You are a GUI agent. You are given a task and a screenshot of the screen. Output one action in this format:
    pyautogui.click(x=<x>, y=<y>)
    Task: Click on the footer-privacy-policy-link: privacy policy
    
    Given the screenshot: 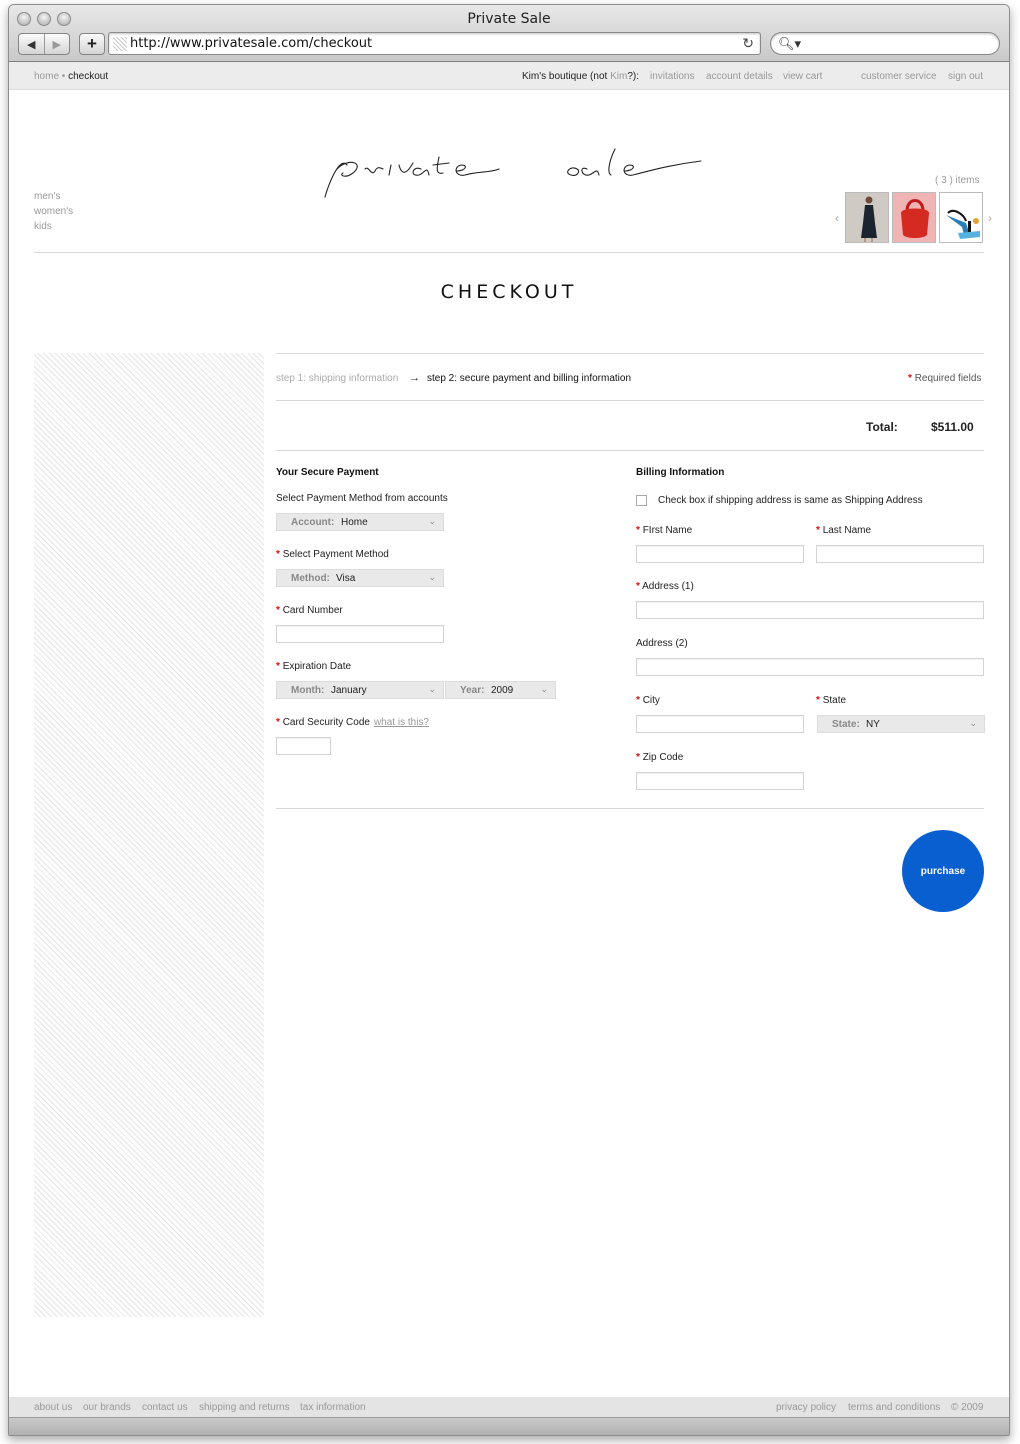 What is the action you would take?
    pyautogui.click(x=806, y=1407)
    